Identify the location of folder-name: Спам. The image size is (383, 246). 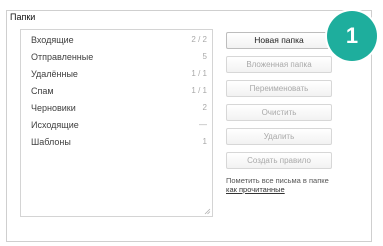
(42, 91).